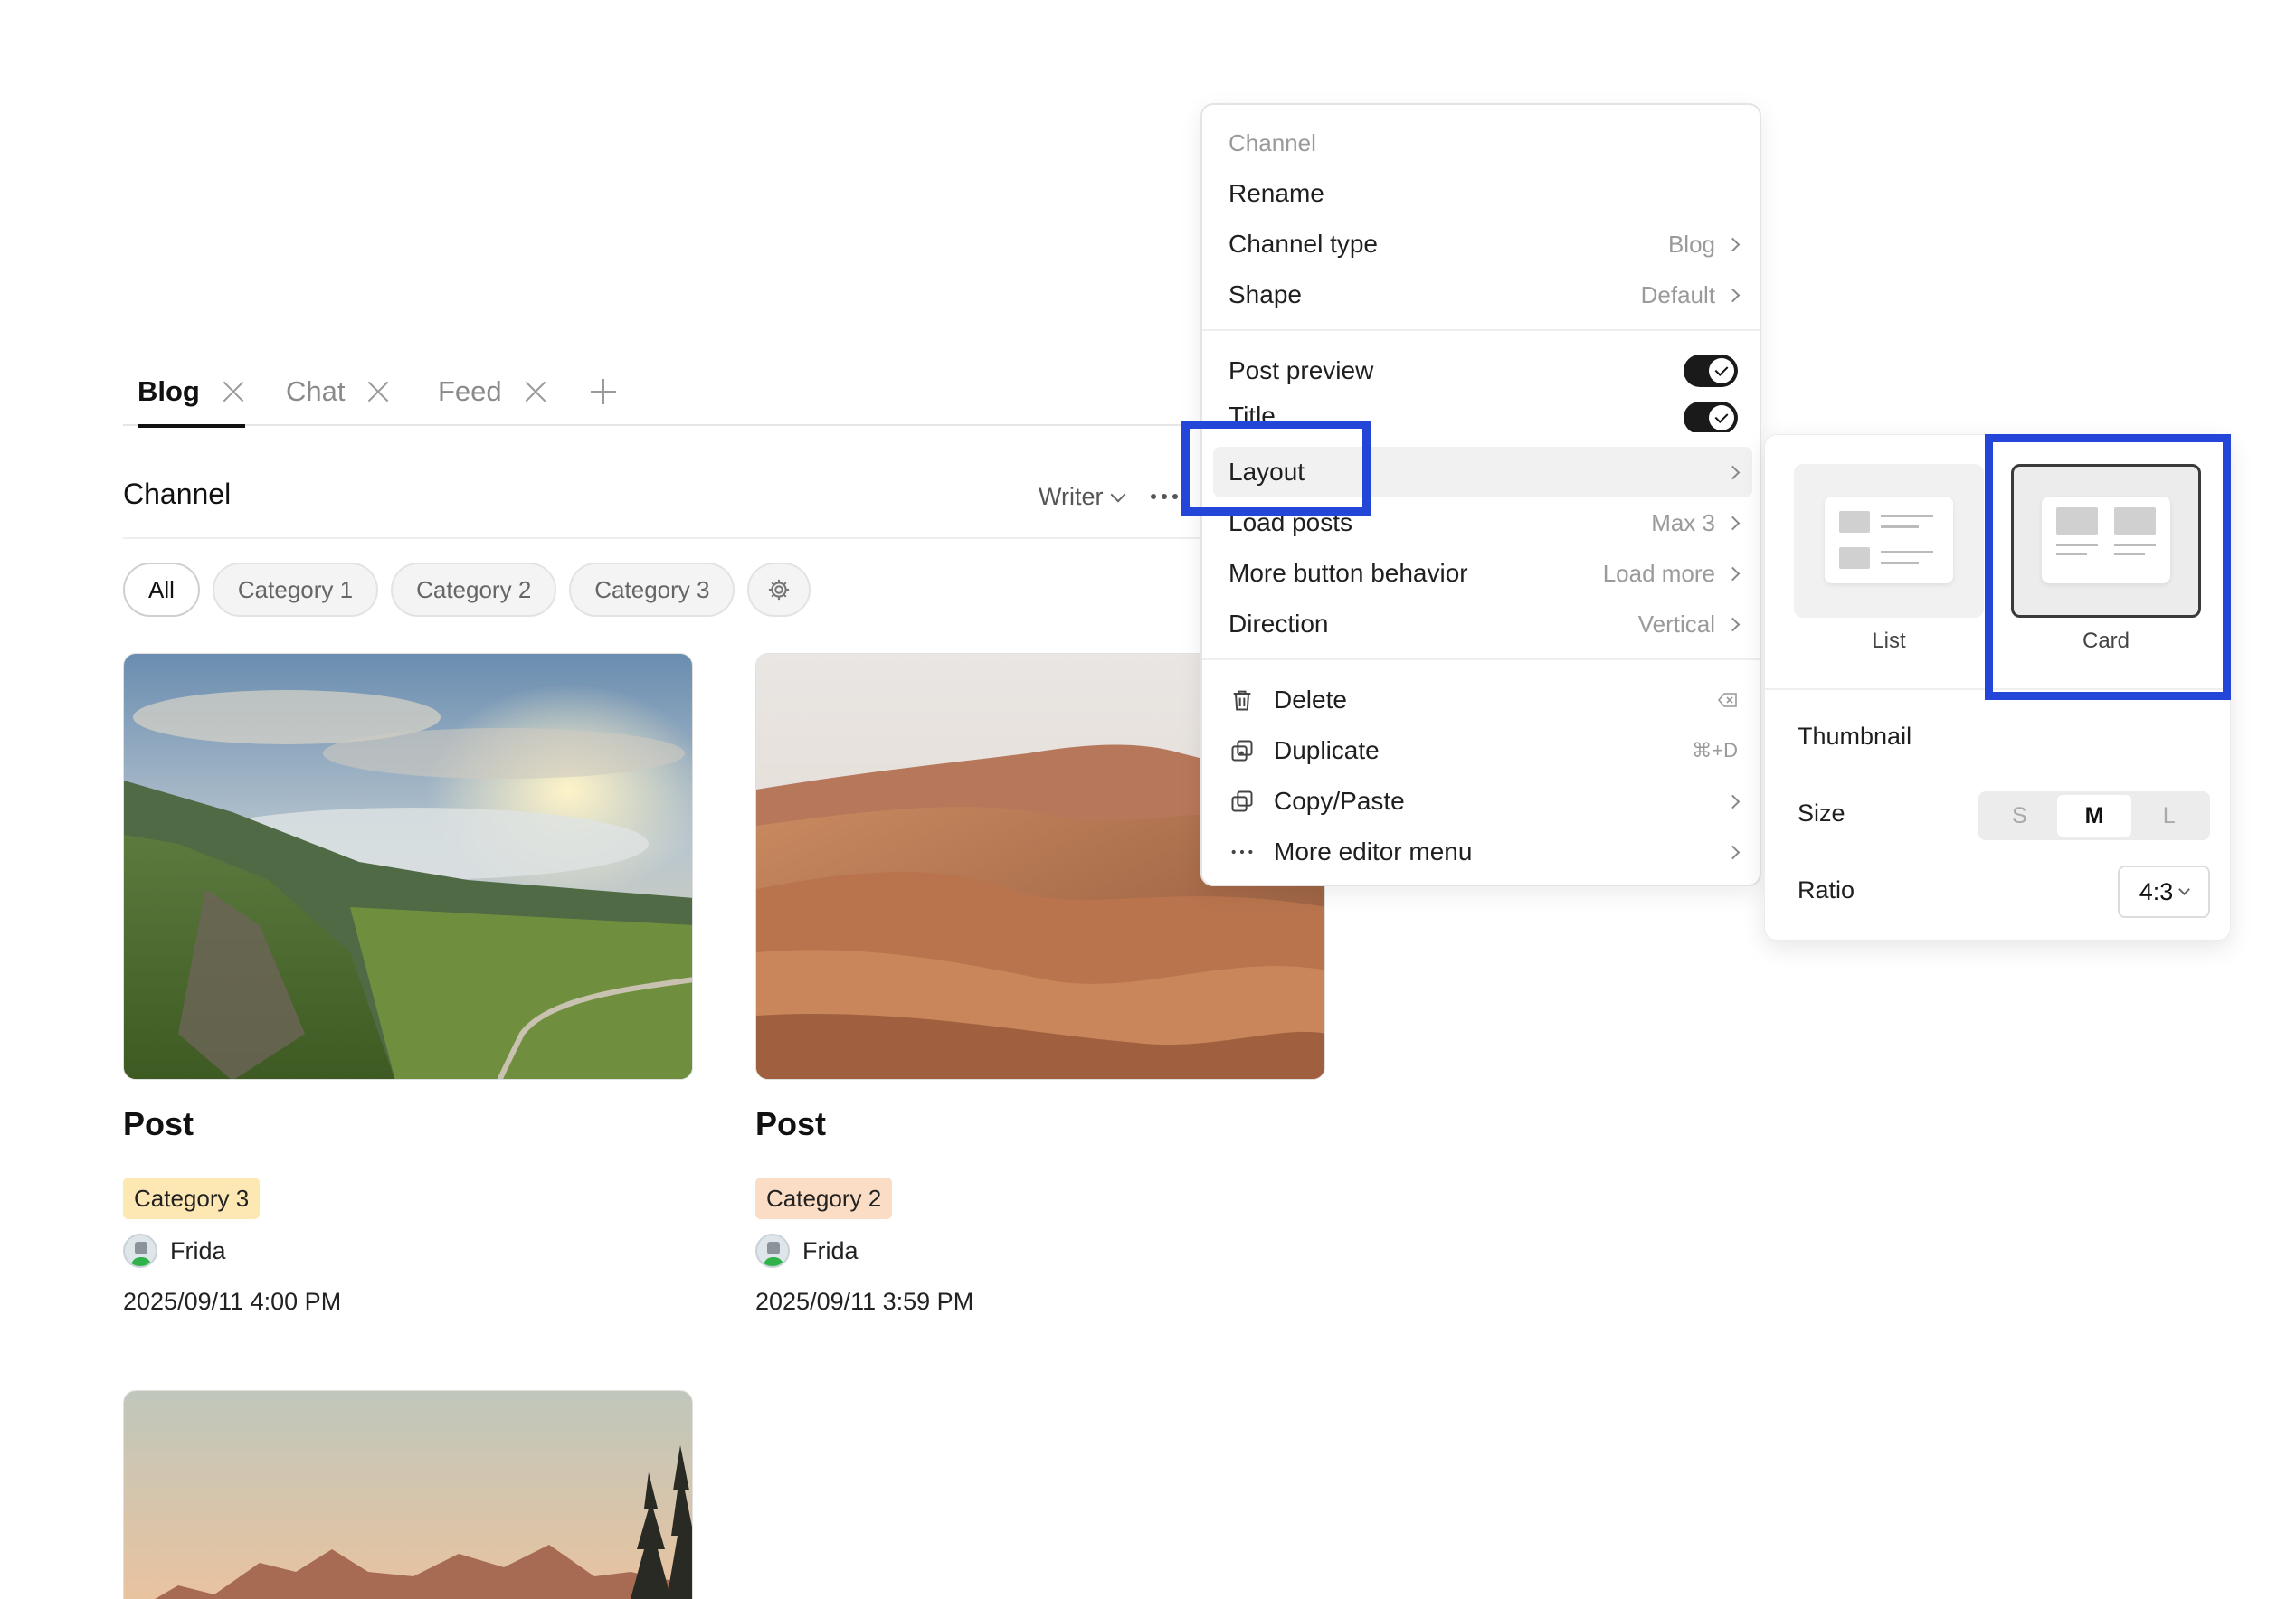 The width and height of the screenshot is (2296, 1599). Describe the element at coordinates (1242, 750) in the screenshot. I see `duplicate-icon` at that location.